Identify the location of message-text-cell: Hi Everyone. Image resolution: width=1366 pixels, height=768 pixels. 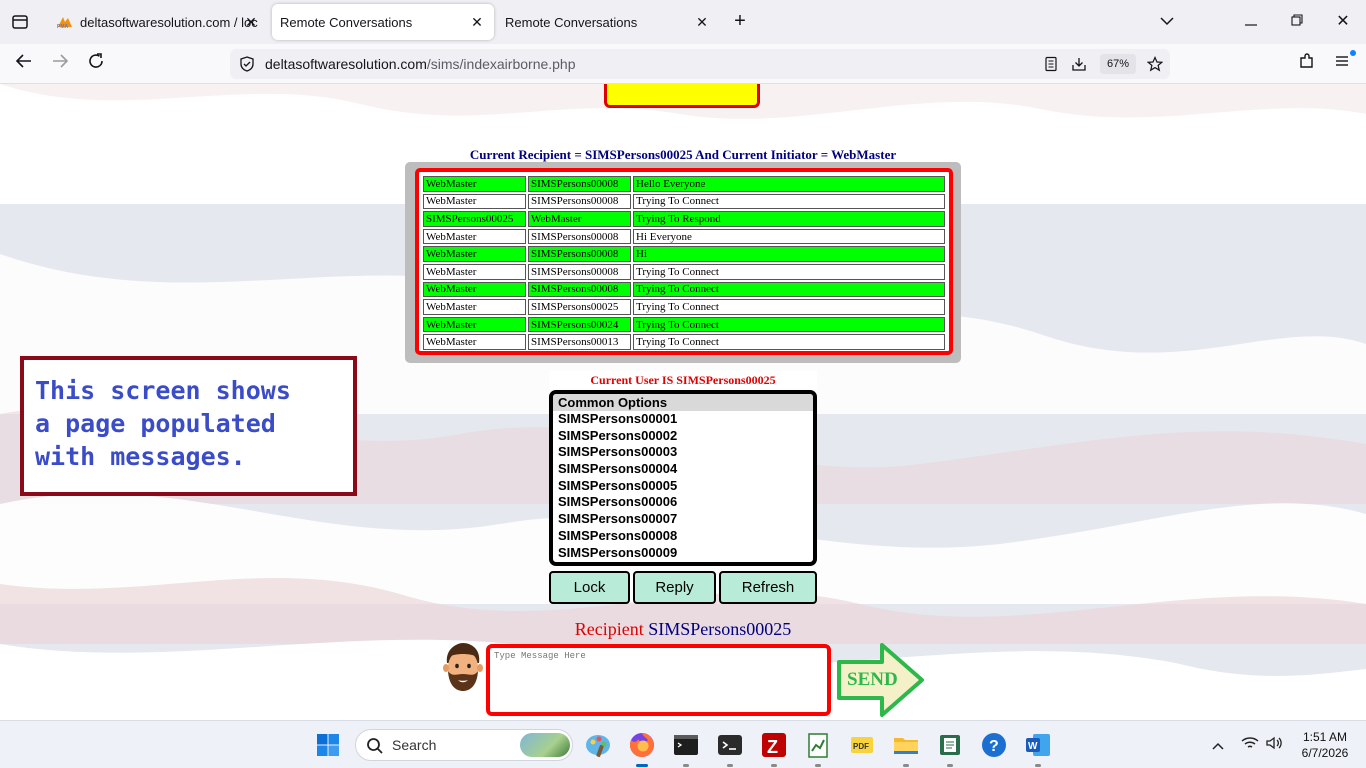
(789, 236).